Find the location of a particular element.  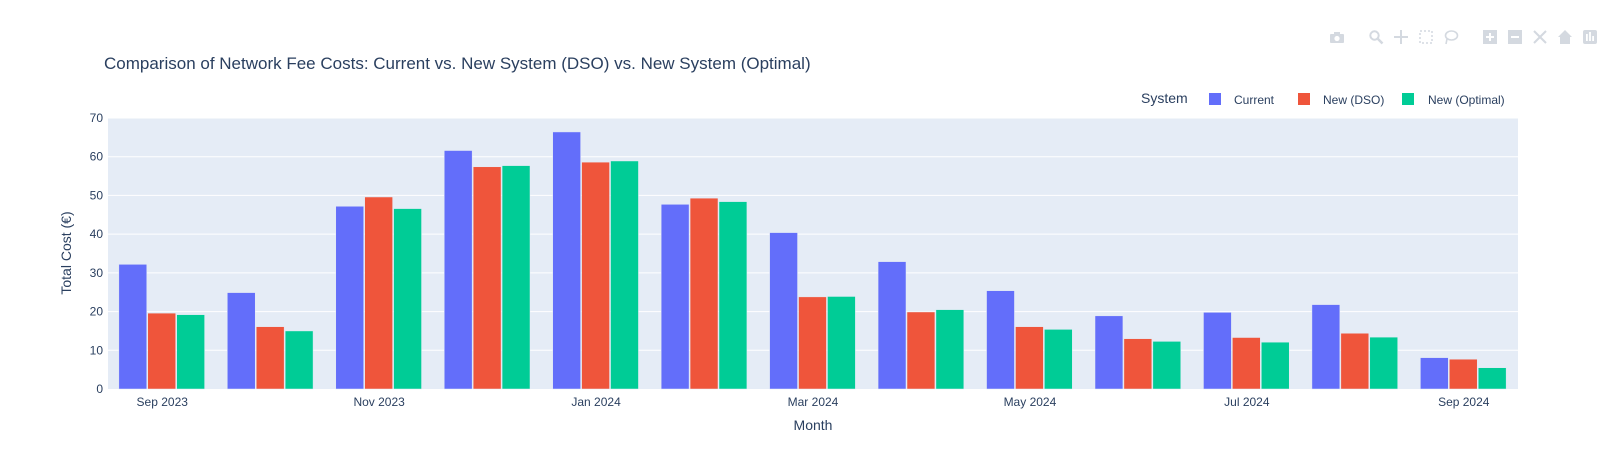

autoscale-icon is located at coordinates (1539, 36).